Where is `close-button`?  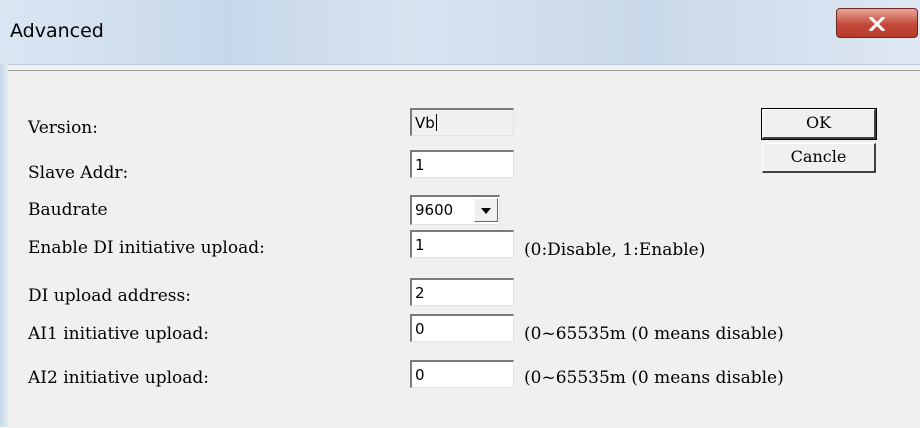
close-button is located at coordinates (877, 23).